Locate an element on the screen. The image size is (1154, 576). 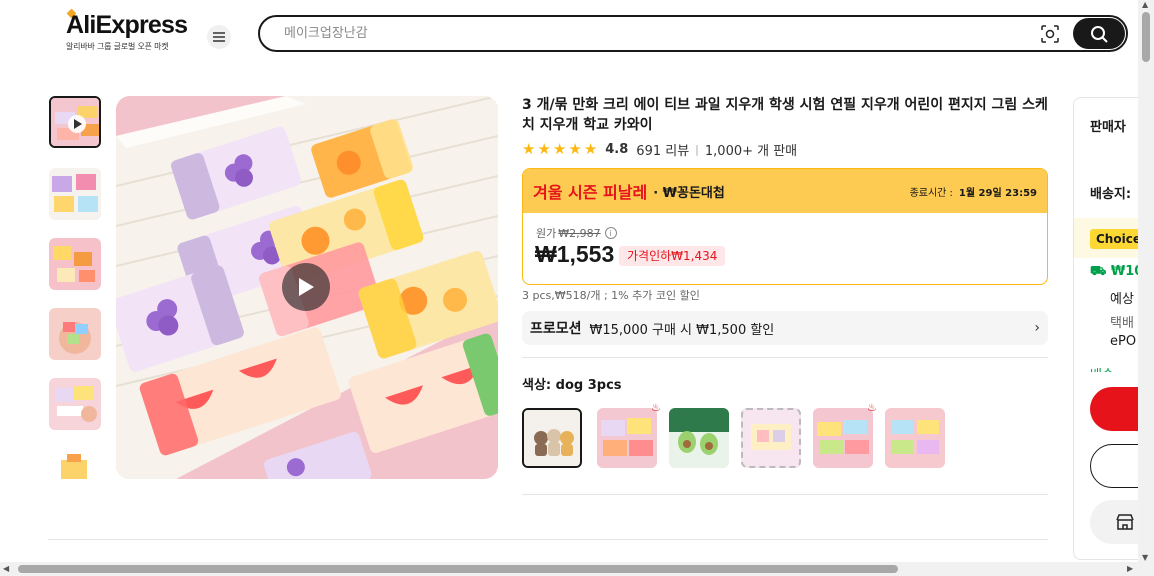
horizontal-scroll-thumb is located at coordinates (458, 569).